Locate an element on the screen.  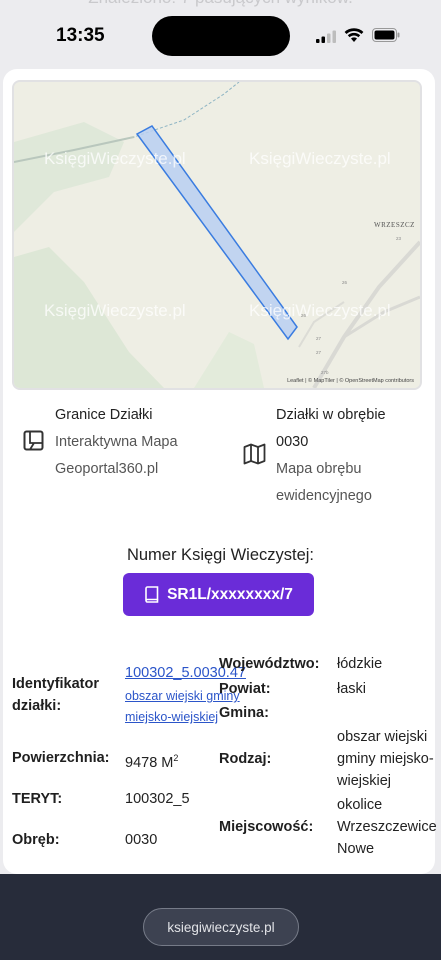
area-number: 9478 M is located at coordinates (149, 762).